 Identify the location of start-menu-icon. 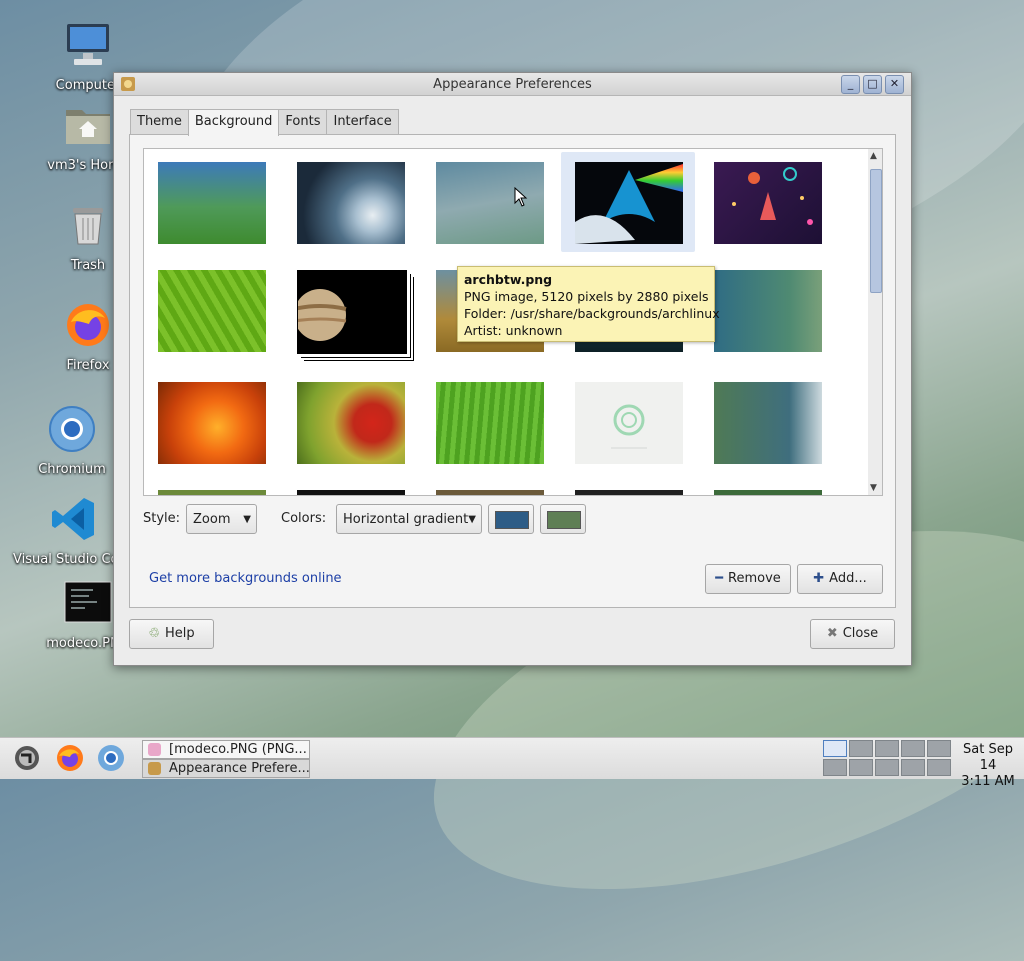
(27, 758).